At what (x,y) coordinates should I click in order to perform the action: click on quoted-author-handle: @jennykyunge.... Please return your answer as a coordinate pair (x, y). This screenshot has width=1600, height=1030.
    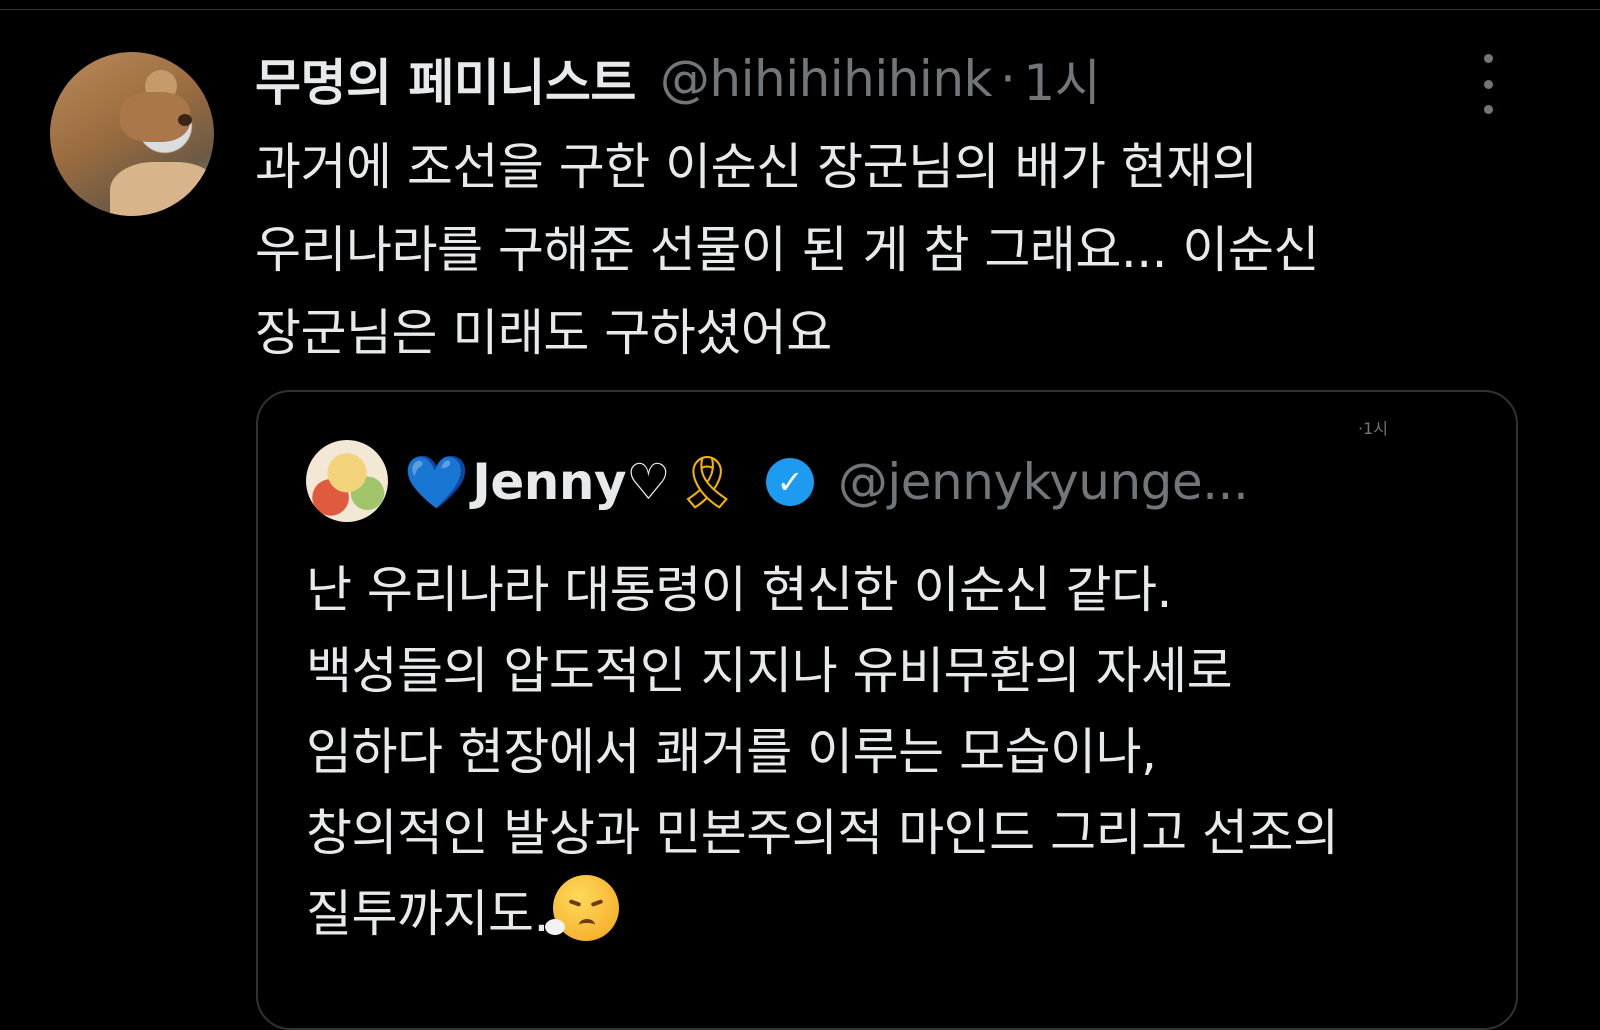
    Looking at the image, I should click on (1043, 482).